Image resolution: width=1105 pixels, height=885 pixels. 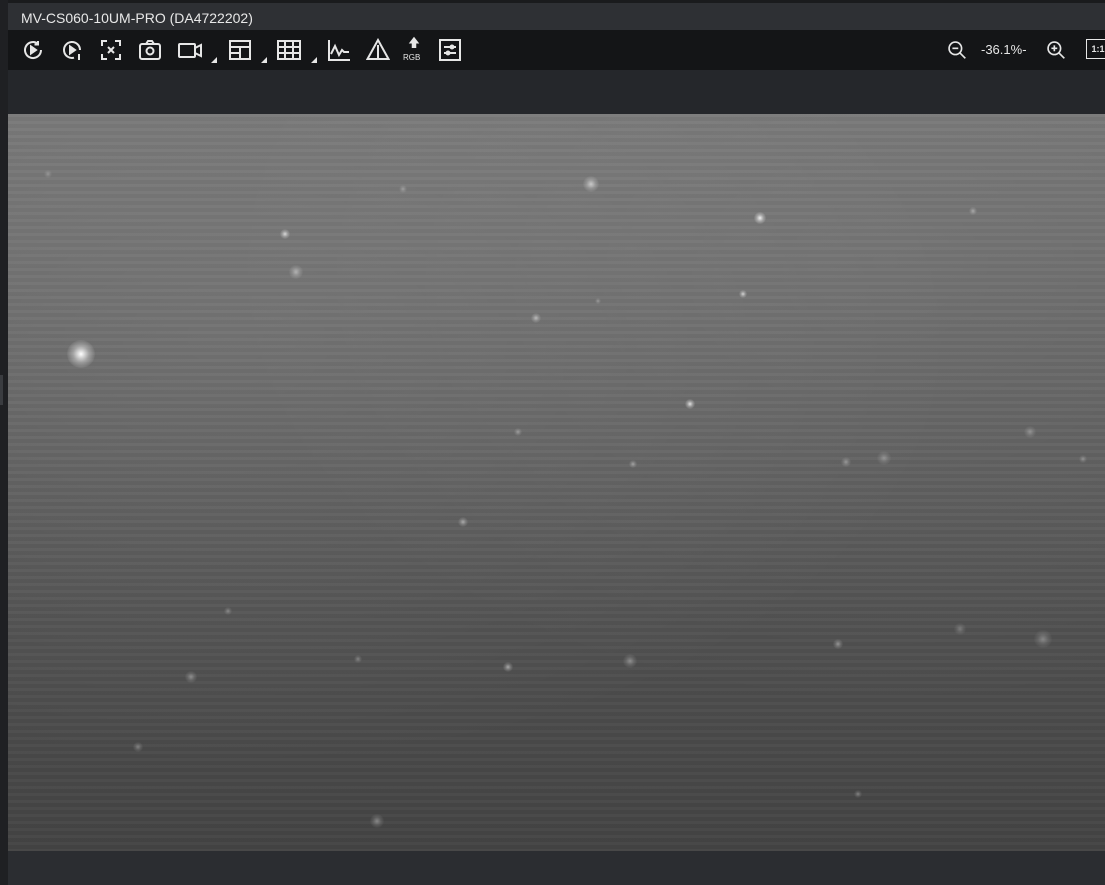 I want to click on grid-icon, so click(x=289, y=50).